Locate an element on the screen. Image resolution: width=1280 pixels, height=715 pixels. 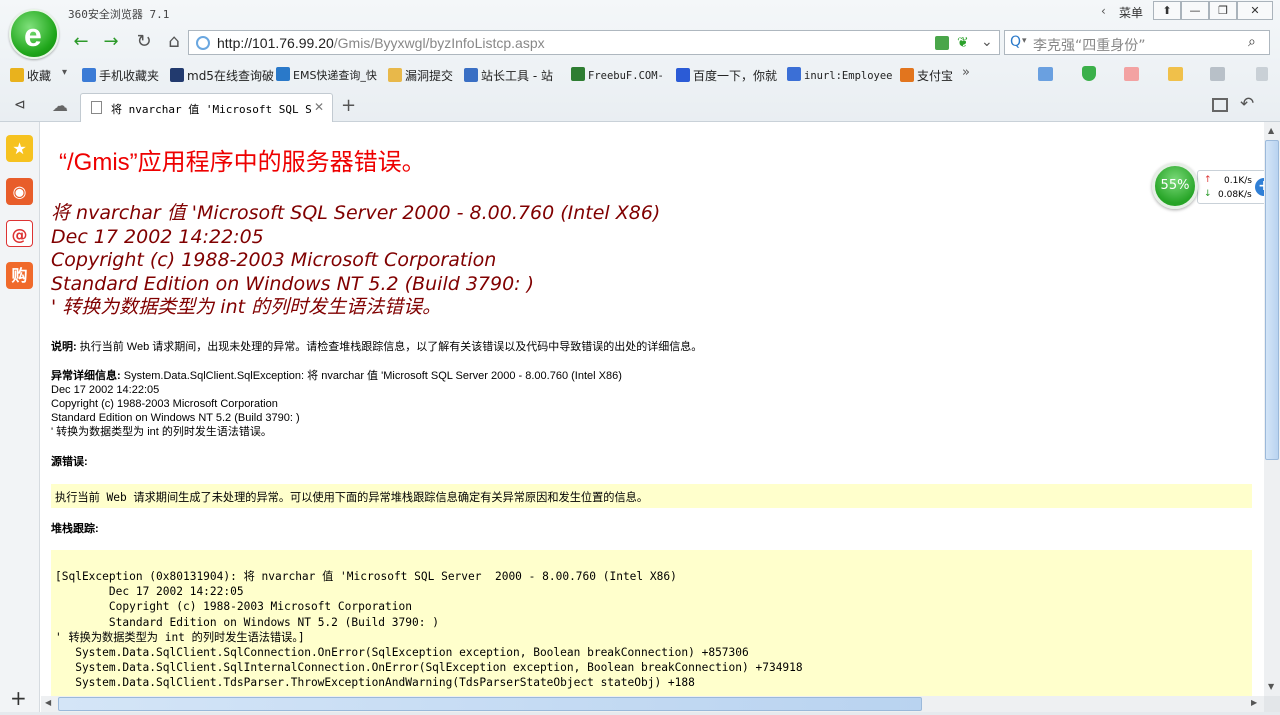
leaf-icon: ❦ is located at coordinates (963, 43).